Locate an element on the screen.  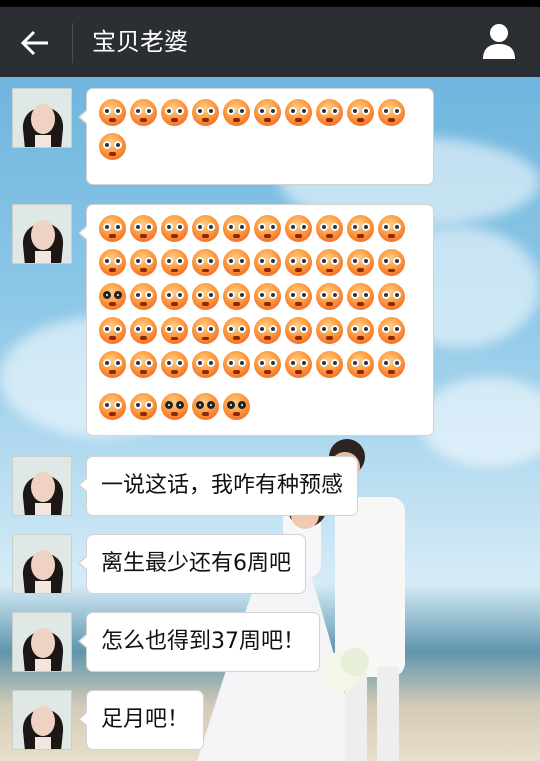
chat-title: 宝贝老婆 is located at coordinates (140, 42).